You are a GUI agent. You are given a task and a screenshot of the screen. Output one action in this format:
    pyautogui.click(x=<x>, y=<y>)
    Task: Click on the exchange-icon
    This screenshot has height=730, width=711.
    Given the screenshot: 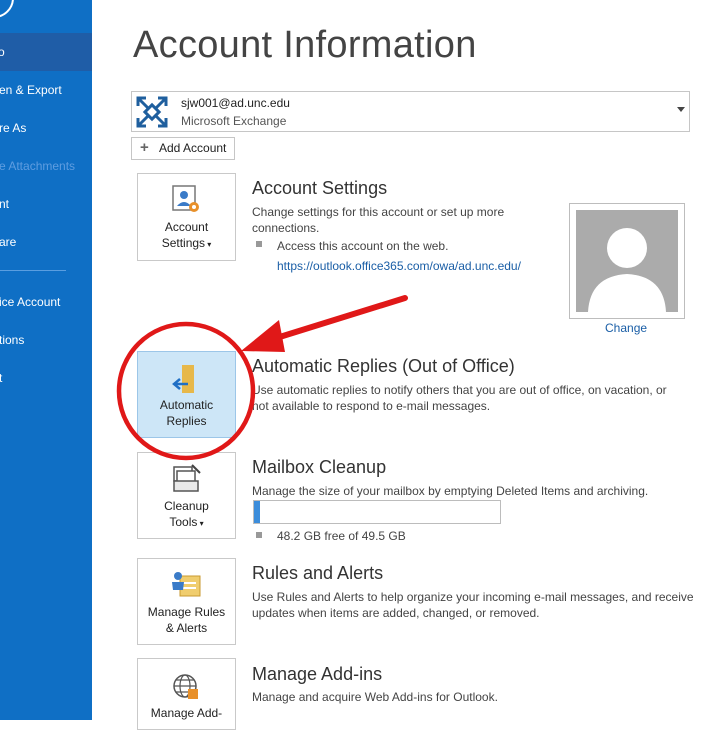 What is the action you would take?
    pyautogui.click(x=152, y=112)
    